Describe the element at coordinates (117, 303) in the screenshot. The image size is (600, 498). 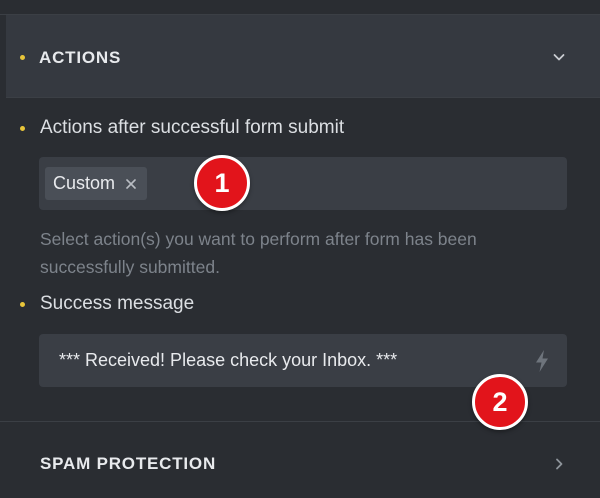
I see `success-message-label: Success message` at that location.